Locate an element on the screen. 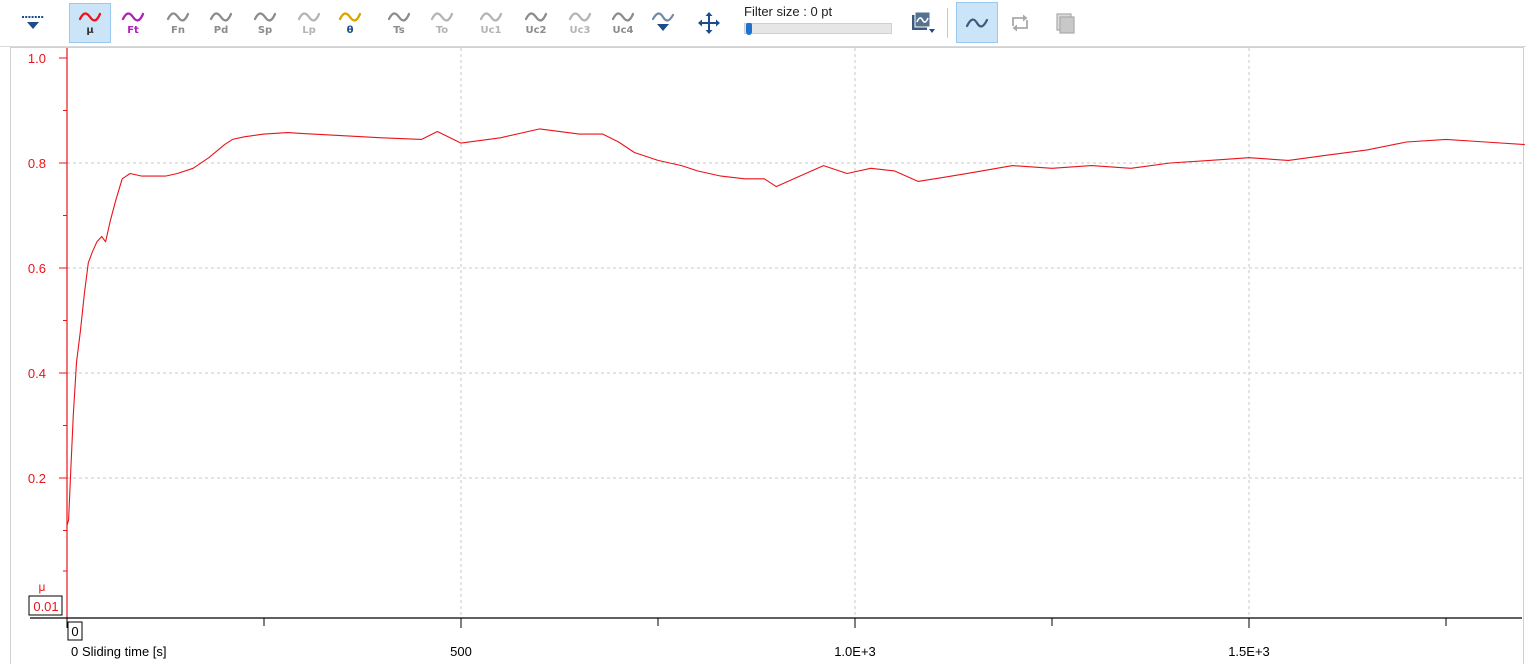 The width and height of the screenshot is (1526, 670). x-readout-value: 0 is located at coordinates (74, 631).